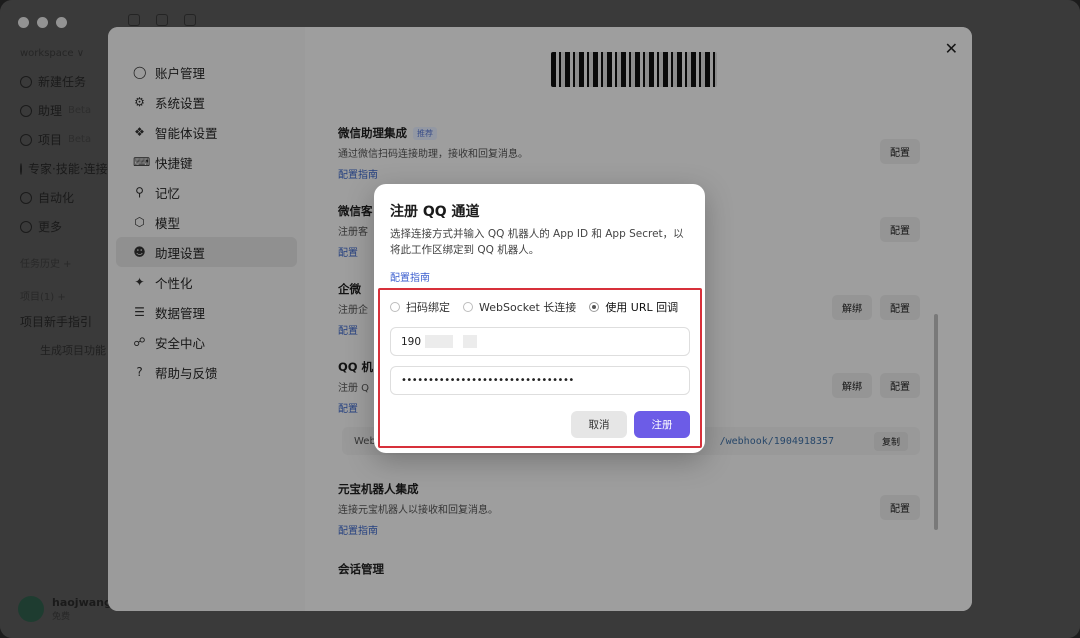 The width and height of the screenshot is (1080, 638). I want to click on app-secret-field: ••••••••••••••••••••••••••••••••, so click(540, 380).